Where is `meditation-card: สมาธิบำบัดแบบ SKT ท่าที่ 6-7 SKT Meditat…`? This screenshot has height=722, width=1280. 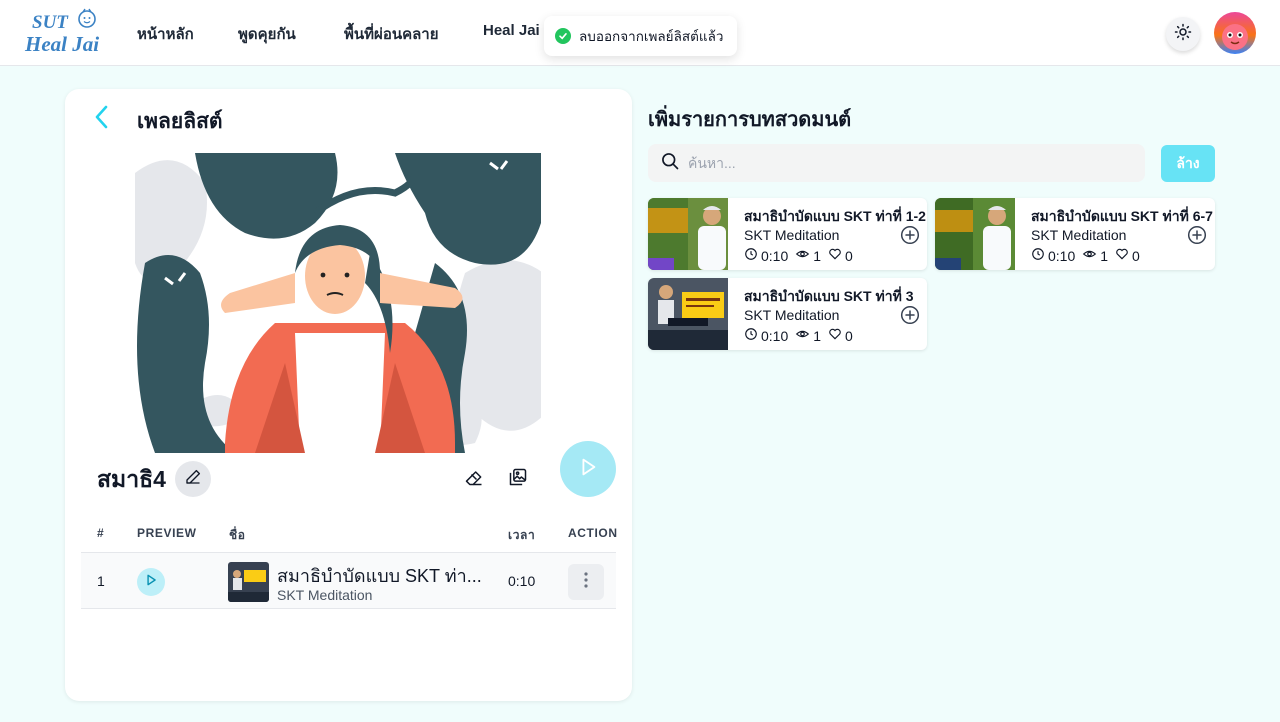 meditation-card: สมาธิบำบัดแบบ SKT ท่าที่ 6-7 SKT Meditat… is located at coordinates (1075, 234).